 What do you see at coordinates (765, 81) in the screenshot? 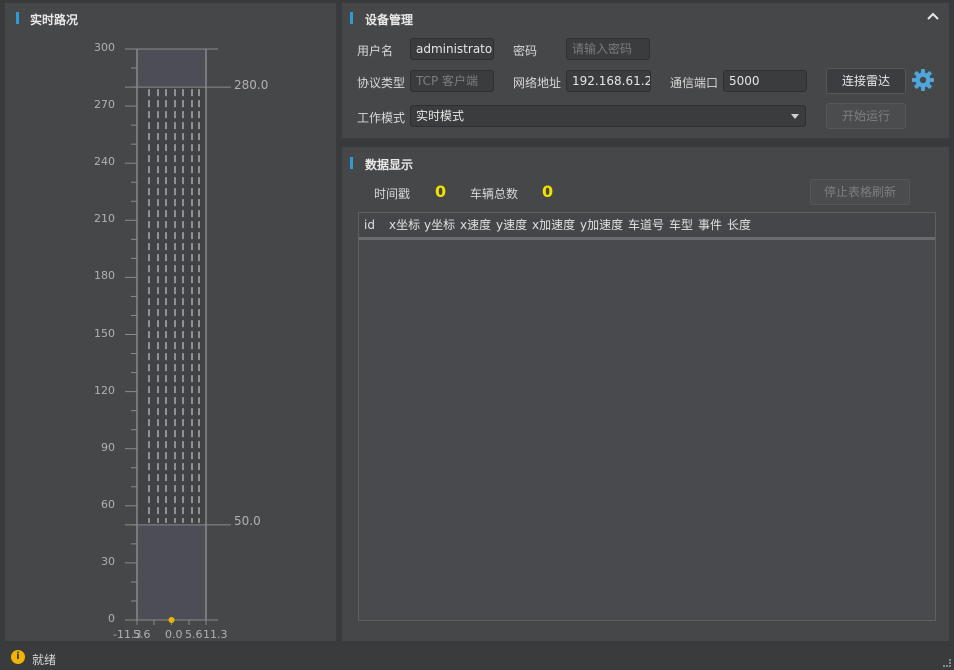
I see `port-field: 5000` at bounding box center [765, 81].